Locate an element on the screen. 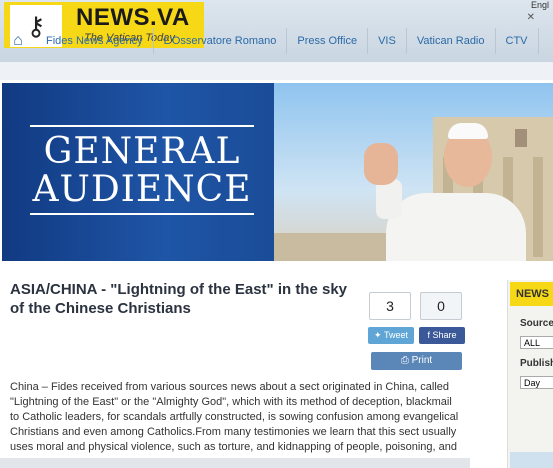 This screenshot has width=553, height=468. printer-icon: ⎙ is located at coordinates (406, 360).